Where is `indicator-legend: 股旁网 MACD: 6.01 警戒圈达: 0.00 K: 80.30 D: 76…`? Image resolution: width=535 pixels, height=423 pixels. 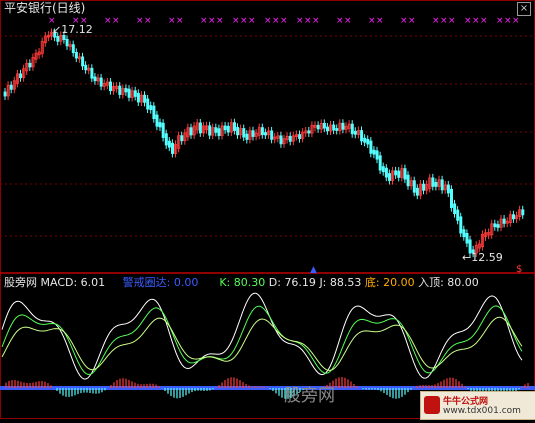 indicator-legend: 股旁网 MACD: 6.01 警戒圈达: 0.00 K: 80.30 D: 76… is located at coordinates (241, 282).